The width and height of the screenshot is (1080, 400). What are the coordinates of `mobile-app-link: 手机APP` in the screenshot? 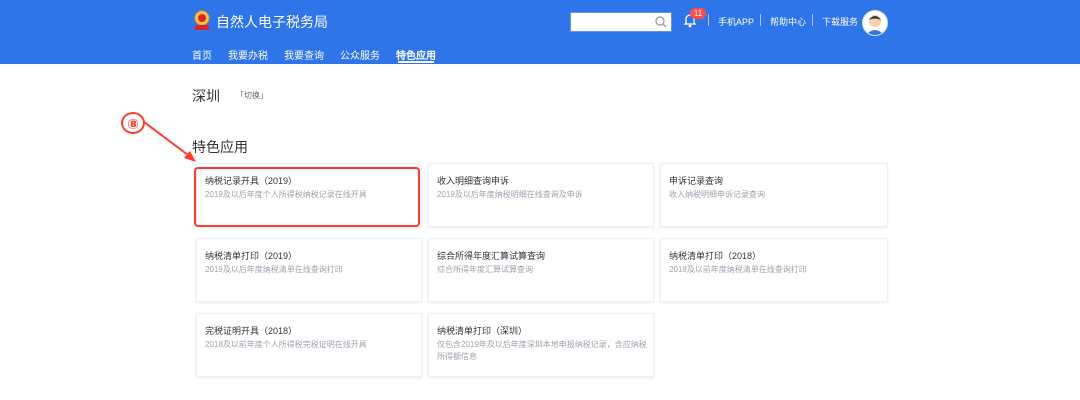 It's located at (736, 21).